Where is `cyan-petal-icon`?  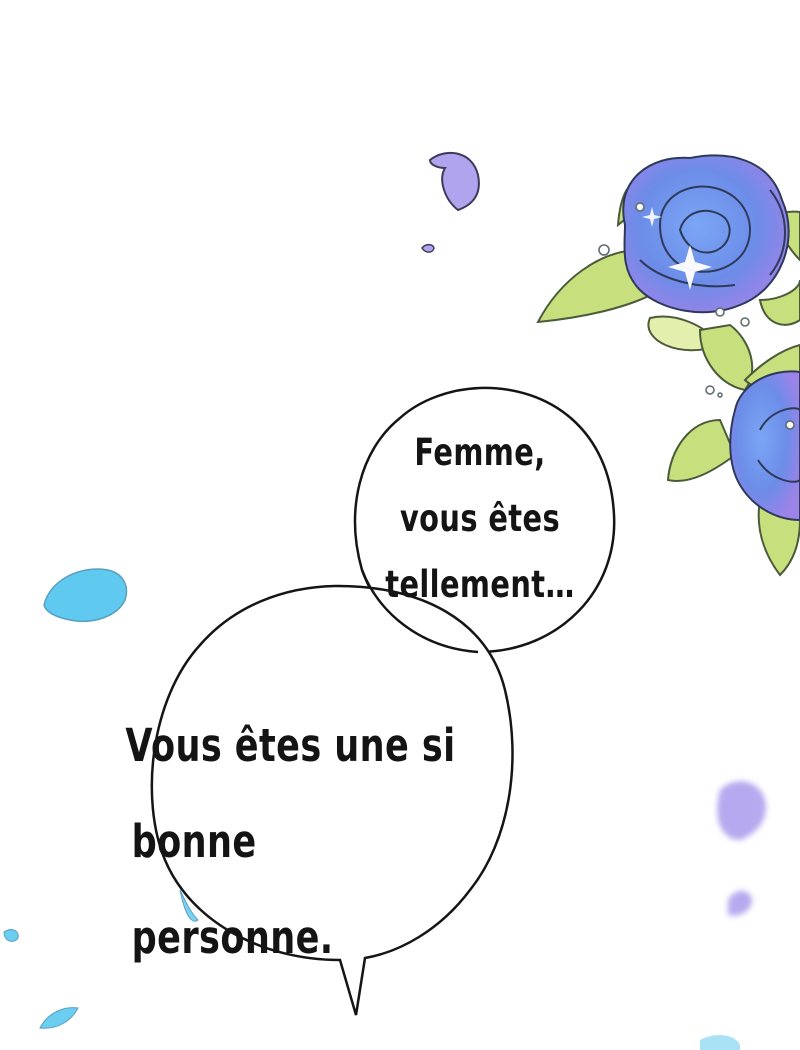 cyan-petal-icon is located at coordinates (85, 595).